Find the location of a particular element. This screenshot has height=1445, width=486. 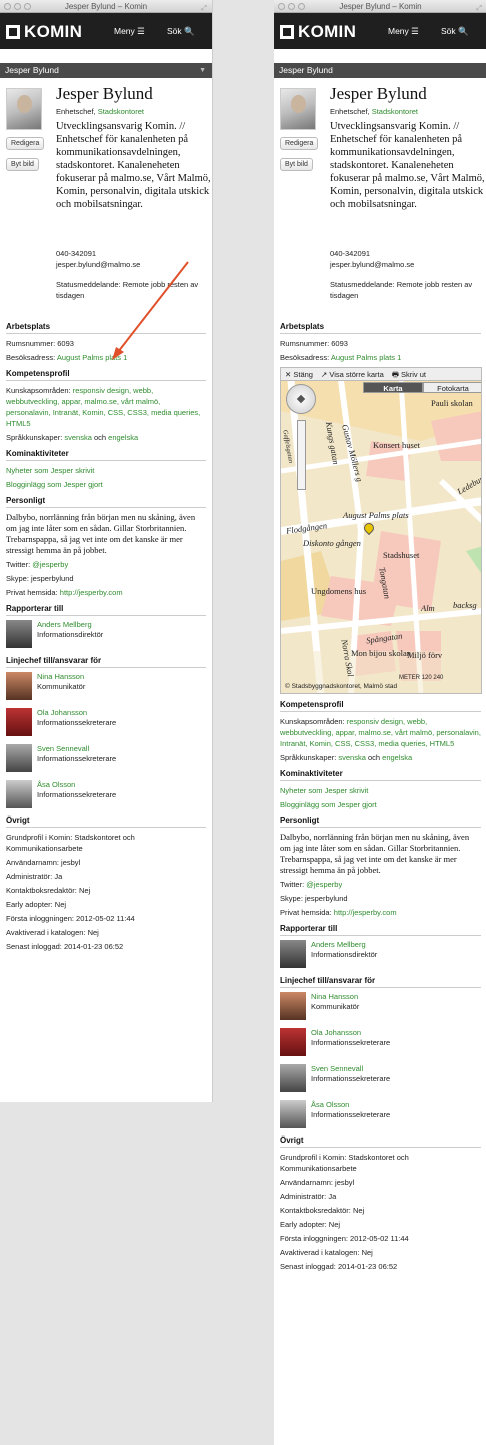

pan-control is located at coordinates (301, 399).